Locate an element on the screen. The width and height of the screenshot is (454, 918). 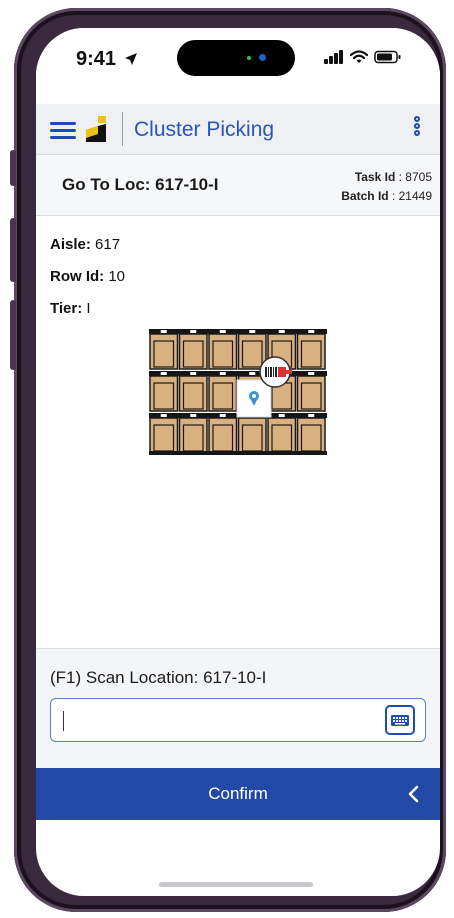
scan-location-label: (F1) Scan Location: 617-10-I is located at coordinates (158, 677).